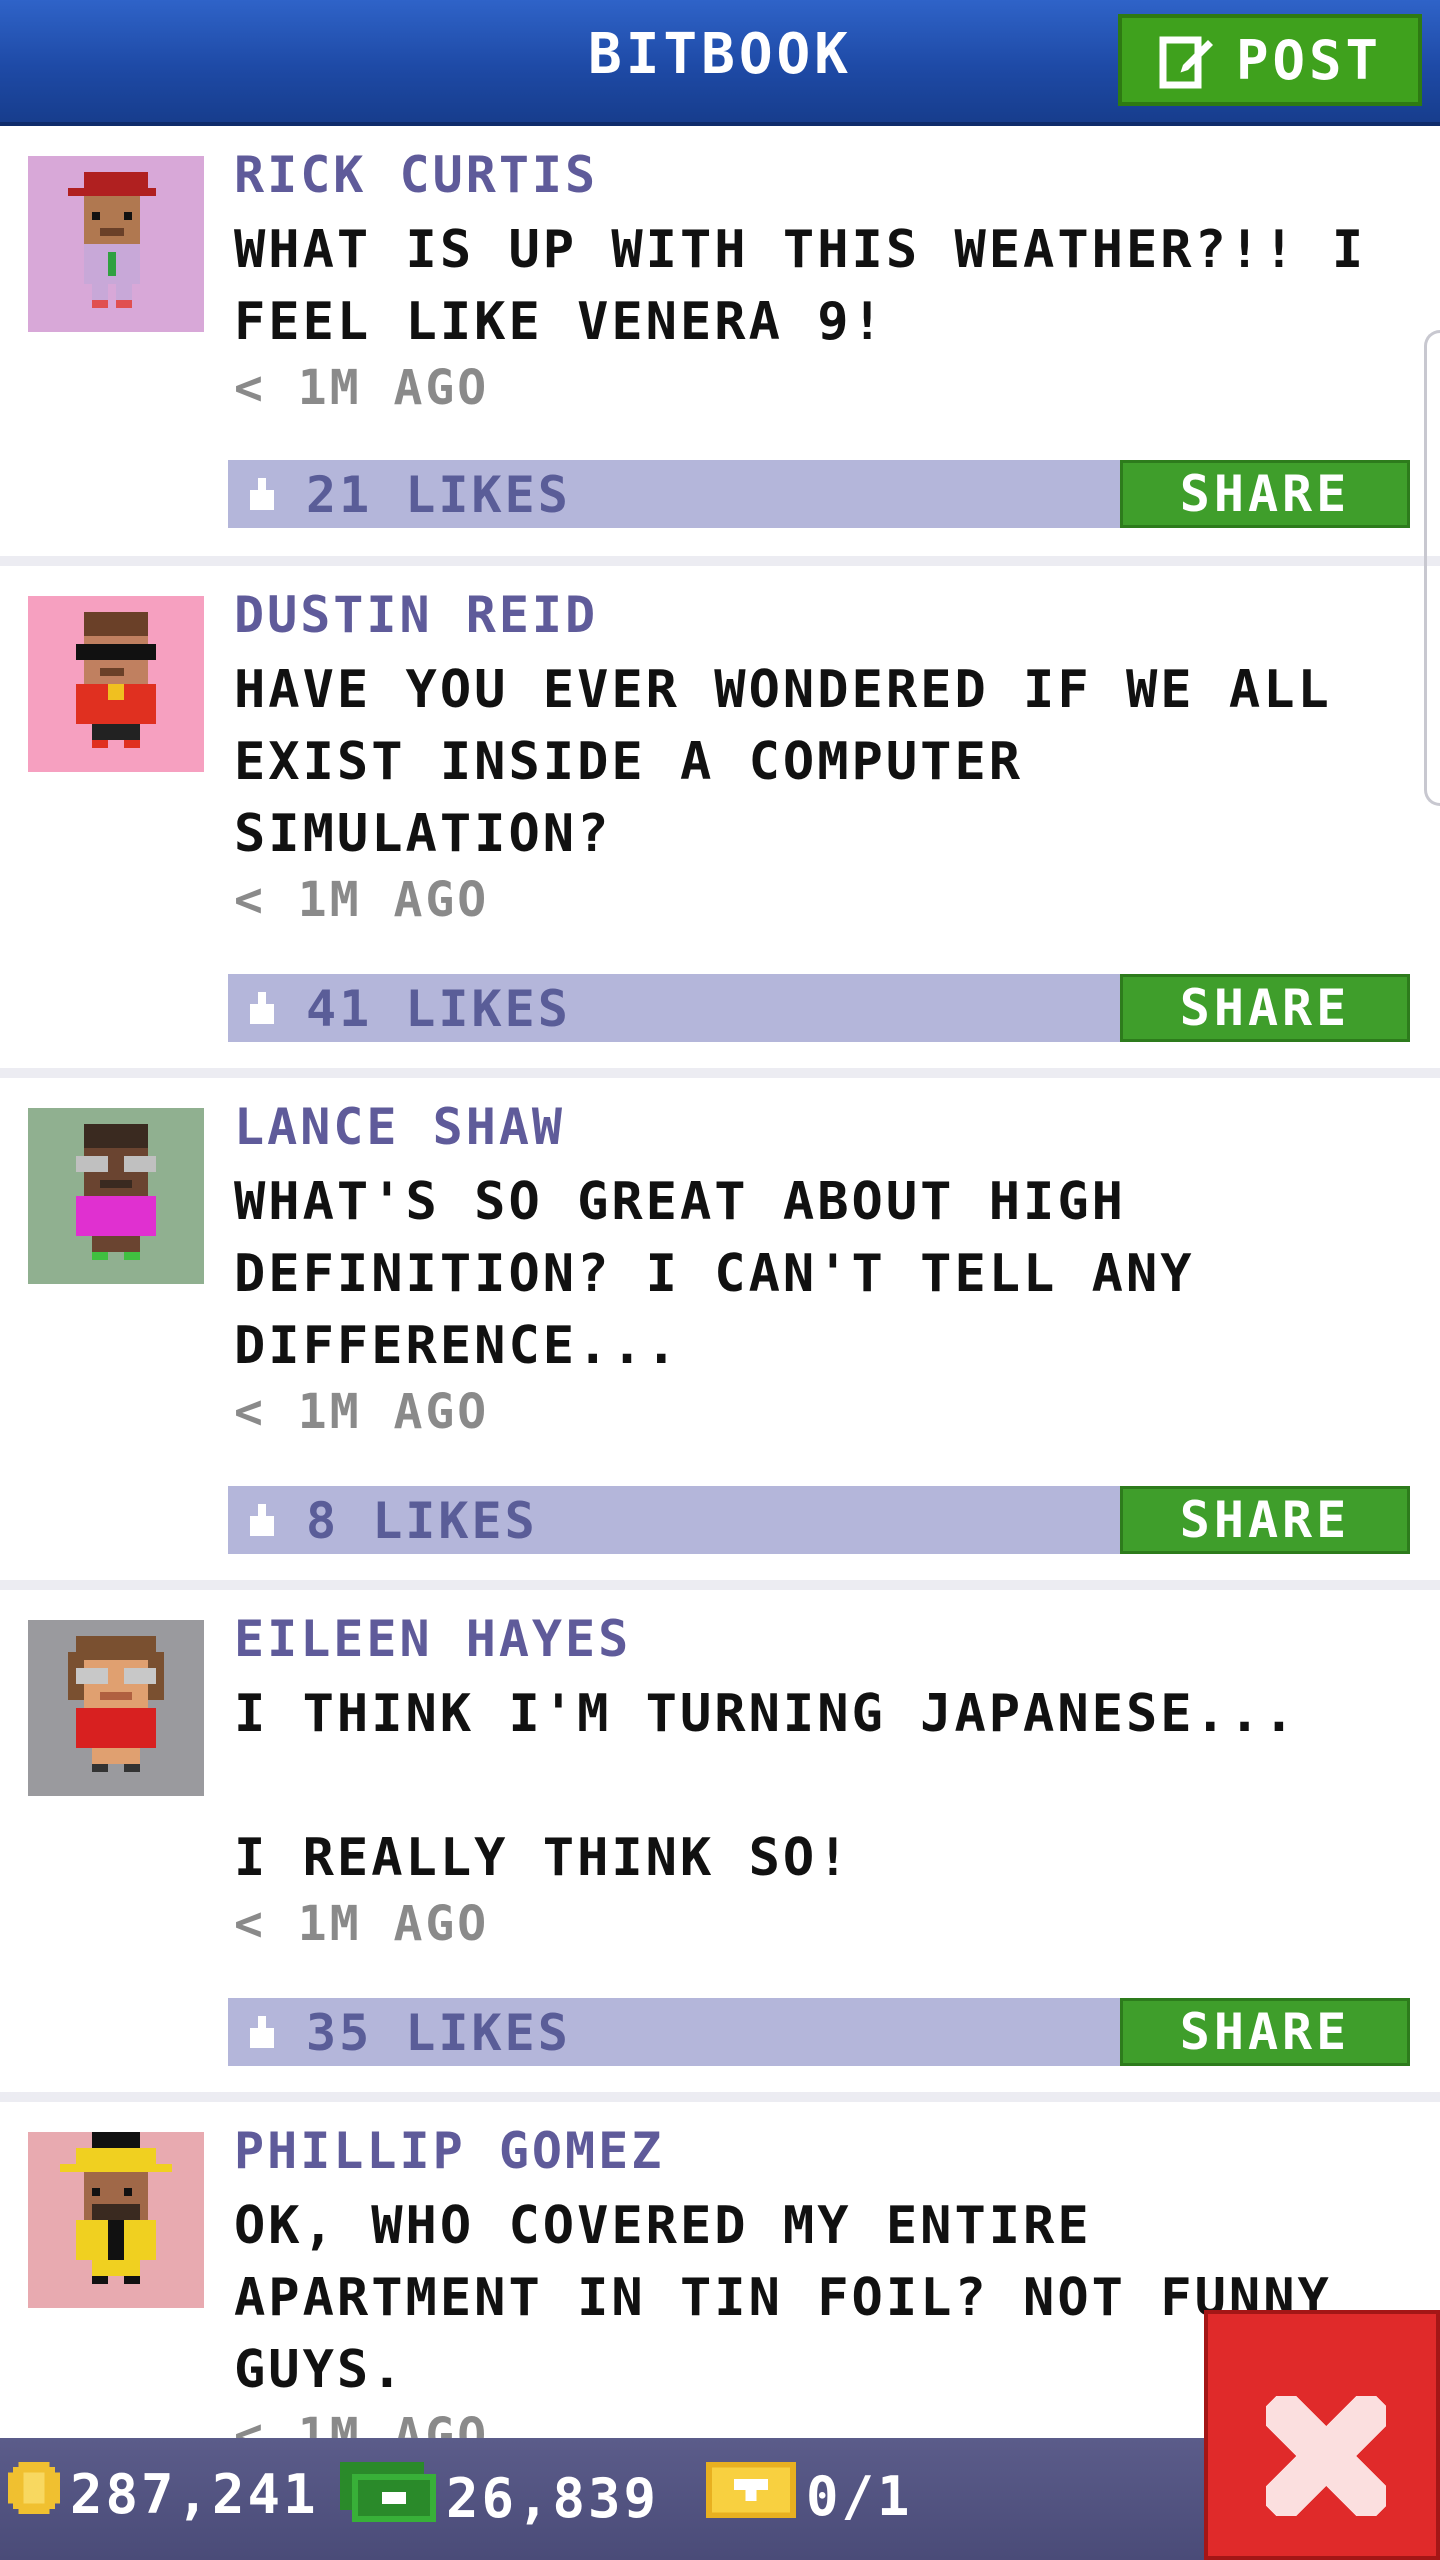 The height and width of the screenshot is (2560, 1440). Describe the element at coordinates (819, 2032) in the screenshot. I see `like-bar: 35 LIKES SHARE` at that location.